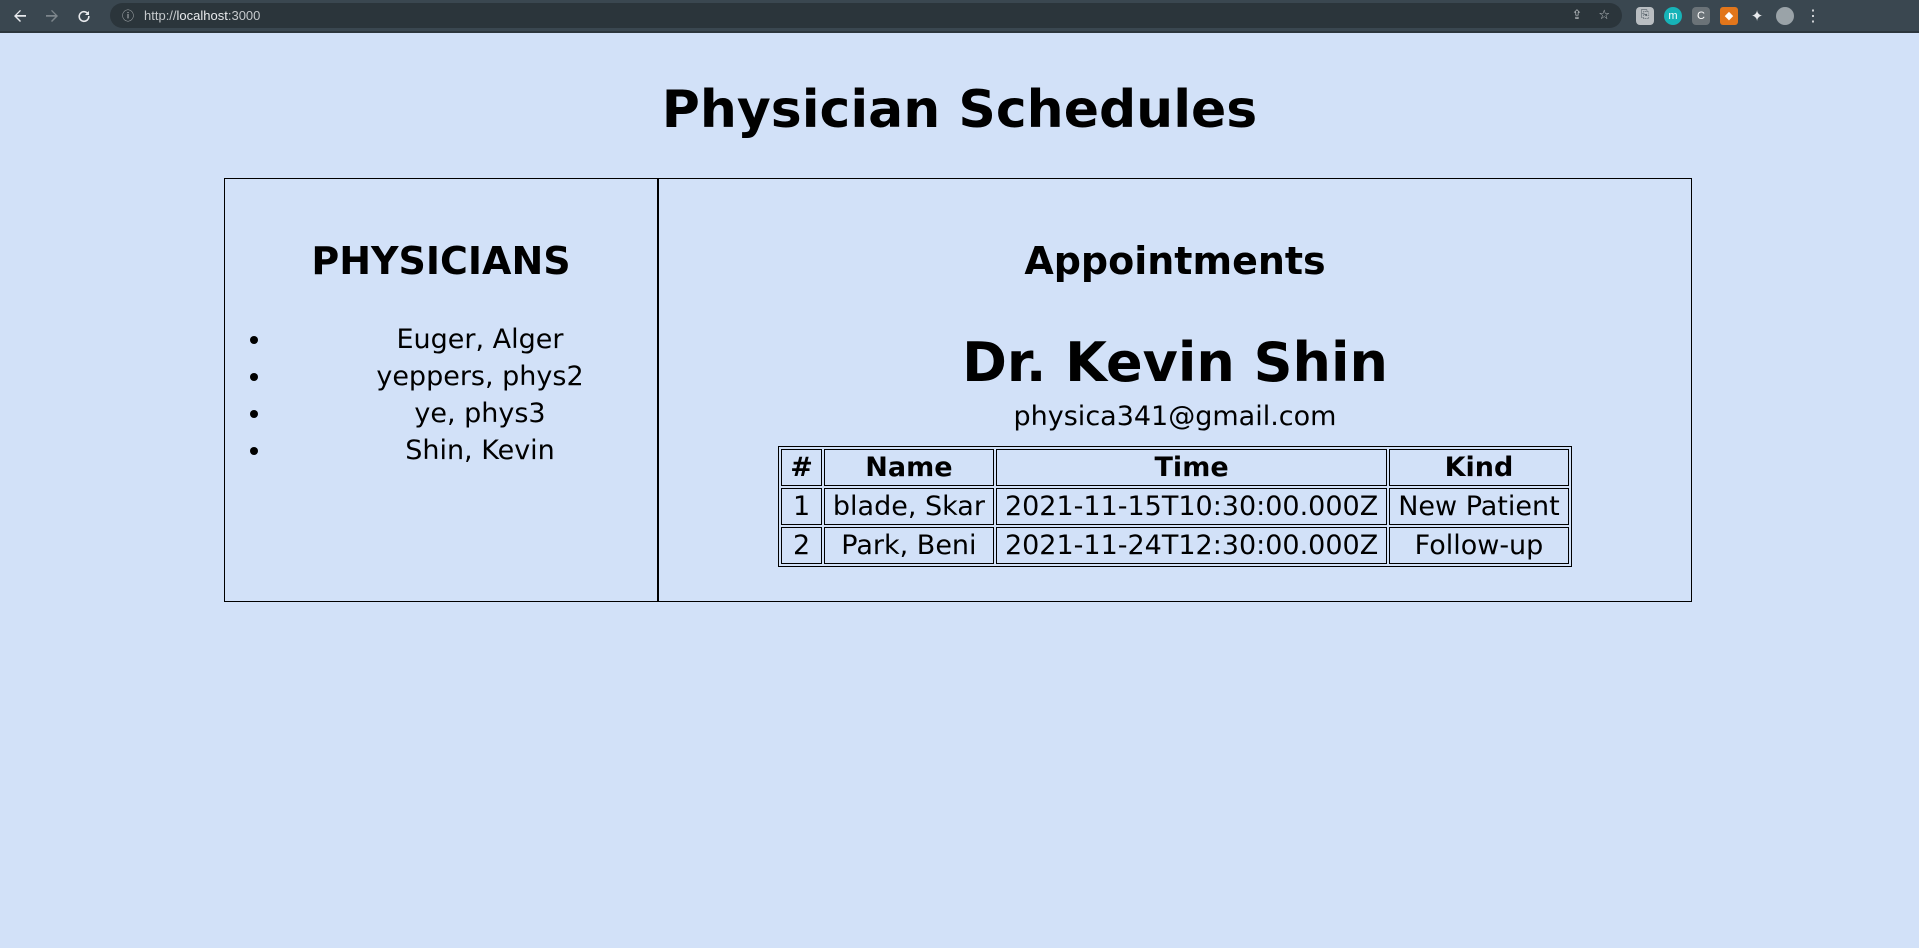 This screenshot has width=1919, height=948. What do you see at coordinates (1757, 16) in the screenshot?
I see `extensions-puzzle-icon: ✦` at bounding box center [1757, 16].